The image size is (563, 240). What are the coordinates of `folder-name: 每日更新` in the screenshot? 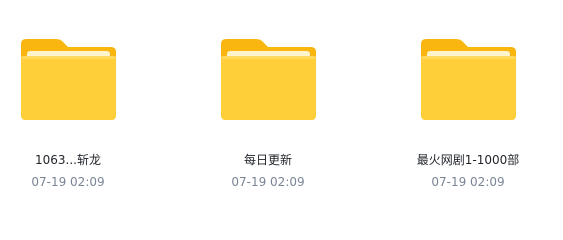 It's located at (267, 160).